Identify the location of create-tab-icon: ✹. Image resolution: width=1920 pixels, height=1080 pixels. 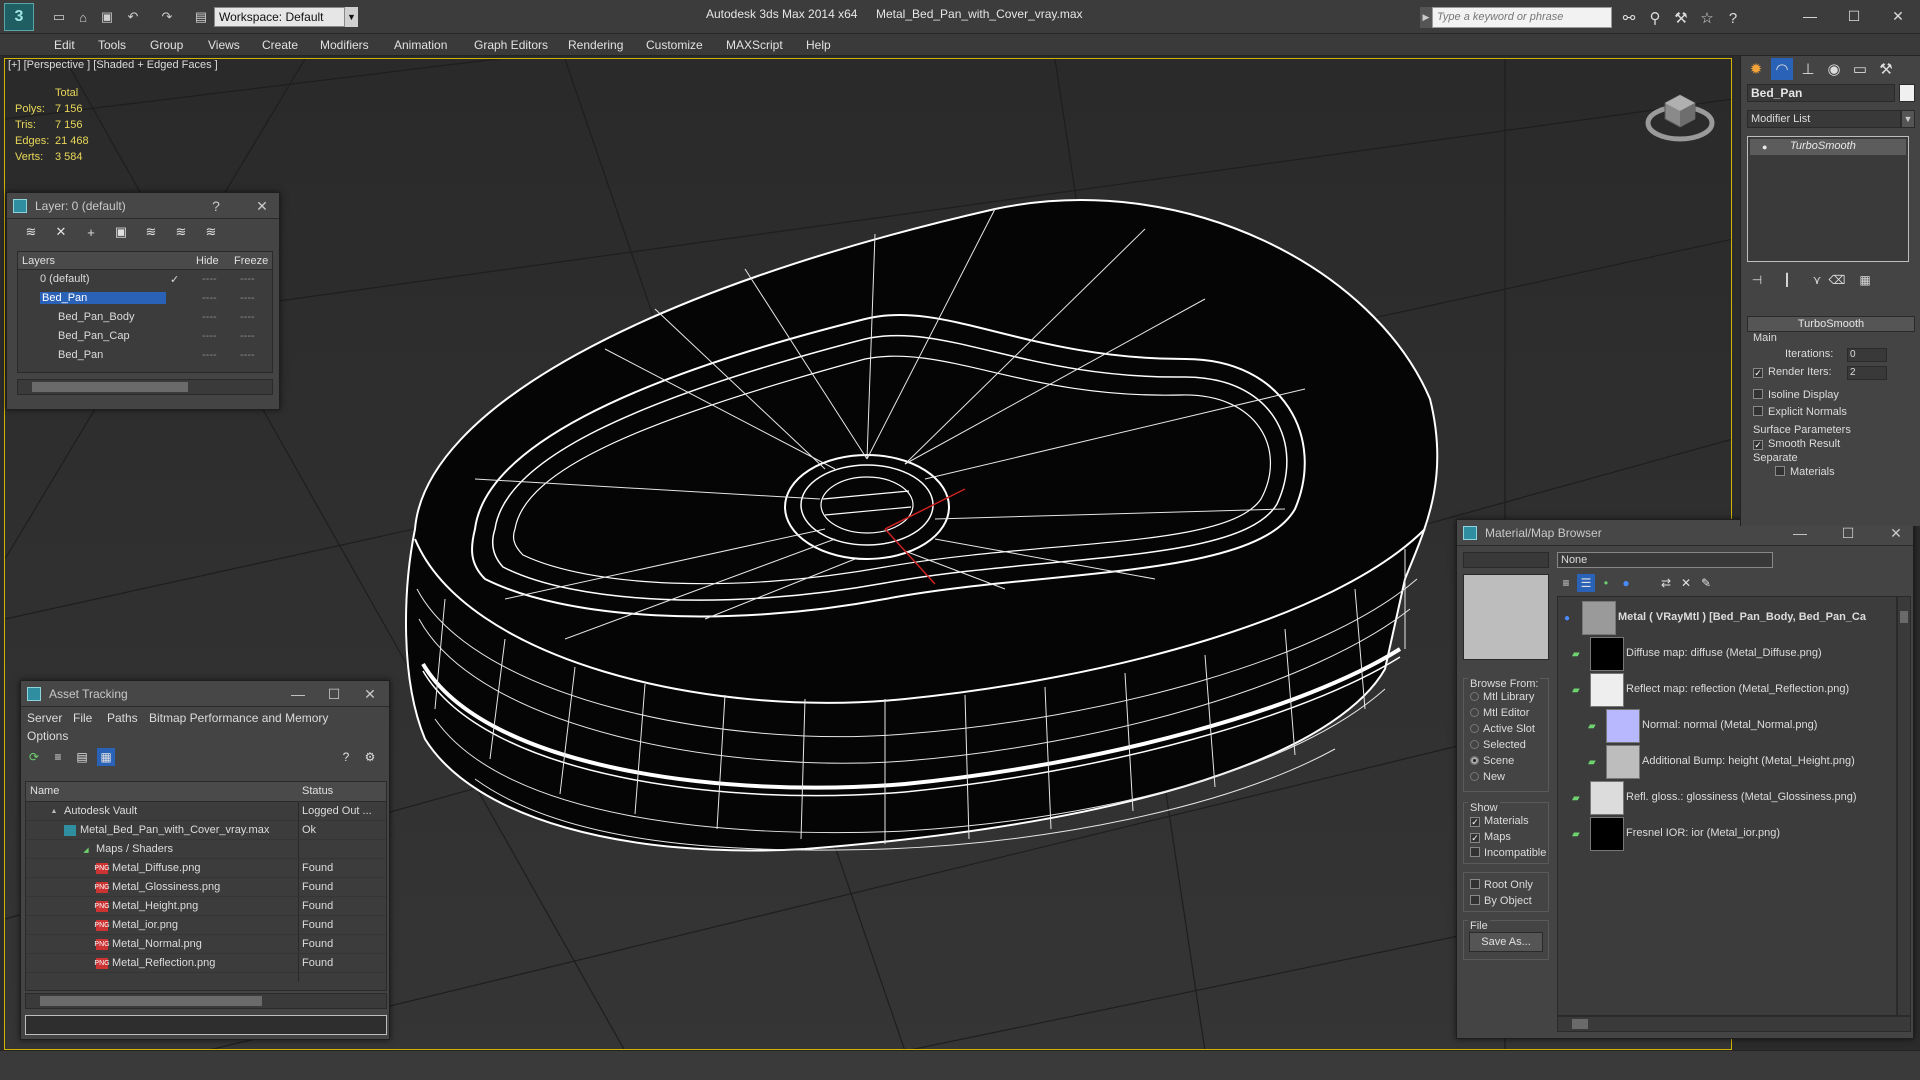
(1756, 69).